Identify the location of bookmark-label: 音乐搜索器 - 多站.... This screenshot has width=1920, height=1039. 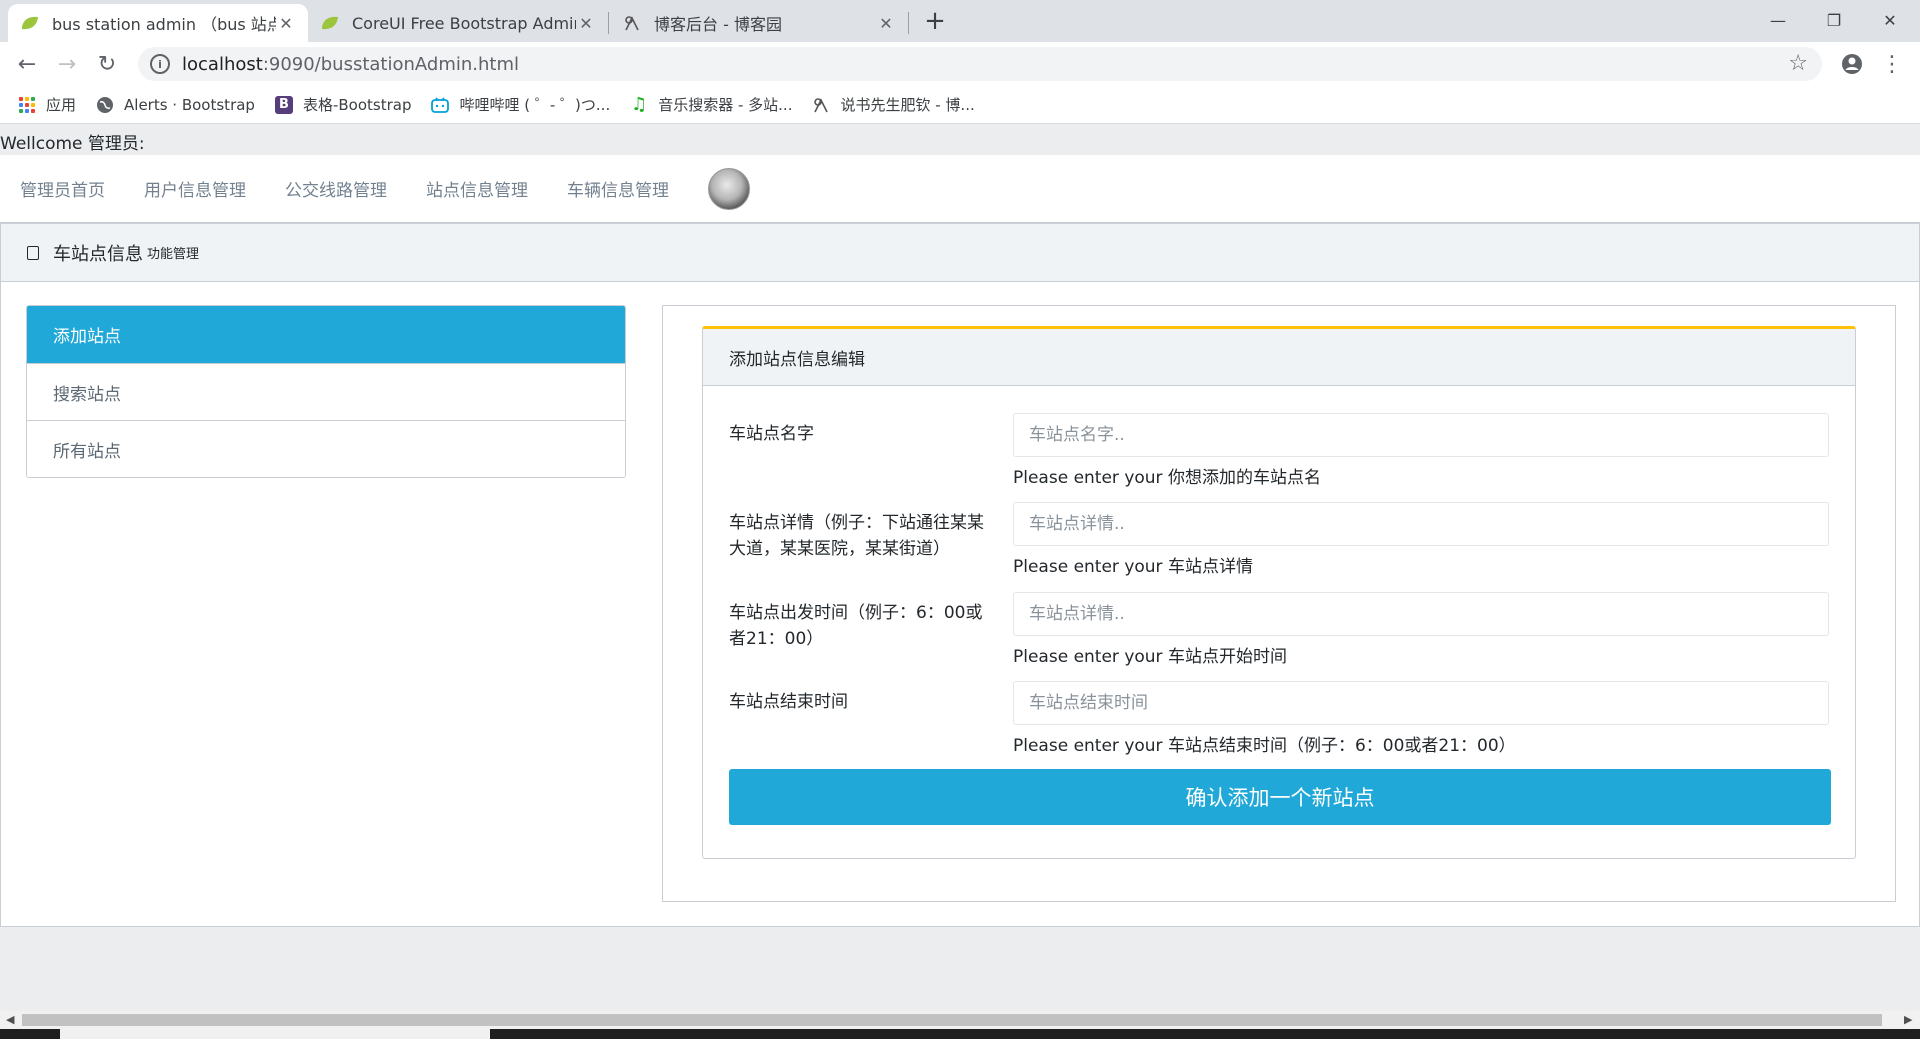
(725, 105).